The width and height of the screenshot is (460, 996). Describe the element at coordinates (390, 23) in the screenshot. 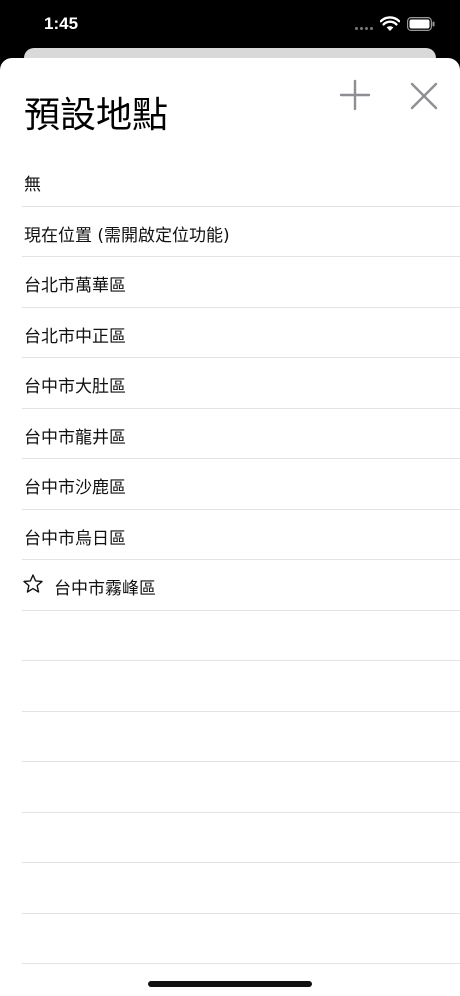

I see `wifi-icon` at that location.